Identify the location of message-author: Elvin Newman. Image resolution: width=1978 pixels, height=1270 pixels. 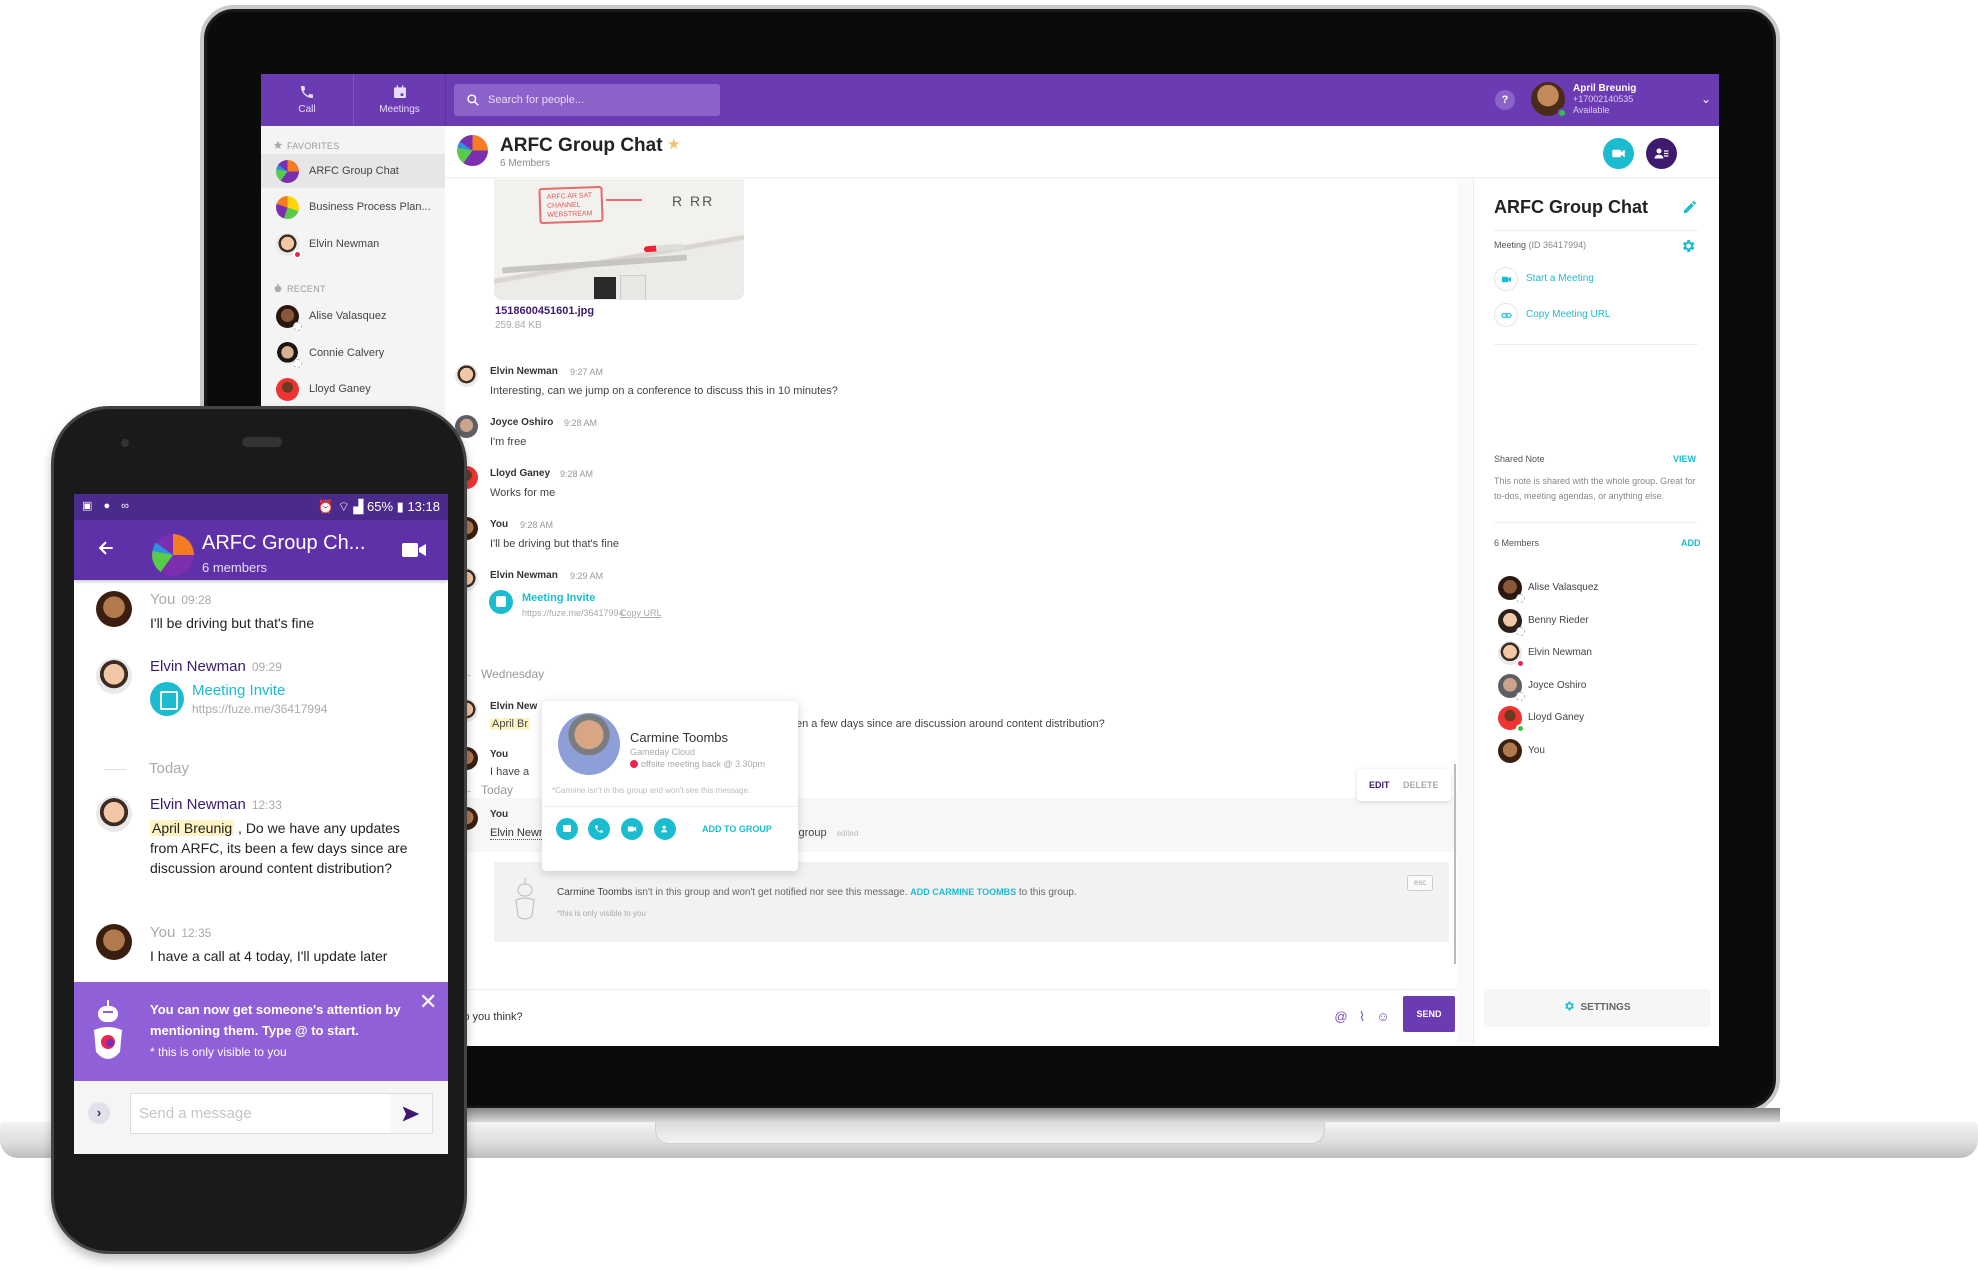
(524, 575).